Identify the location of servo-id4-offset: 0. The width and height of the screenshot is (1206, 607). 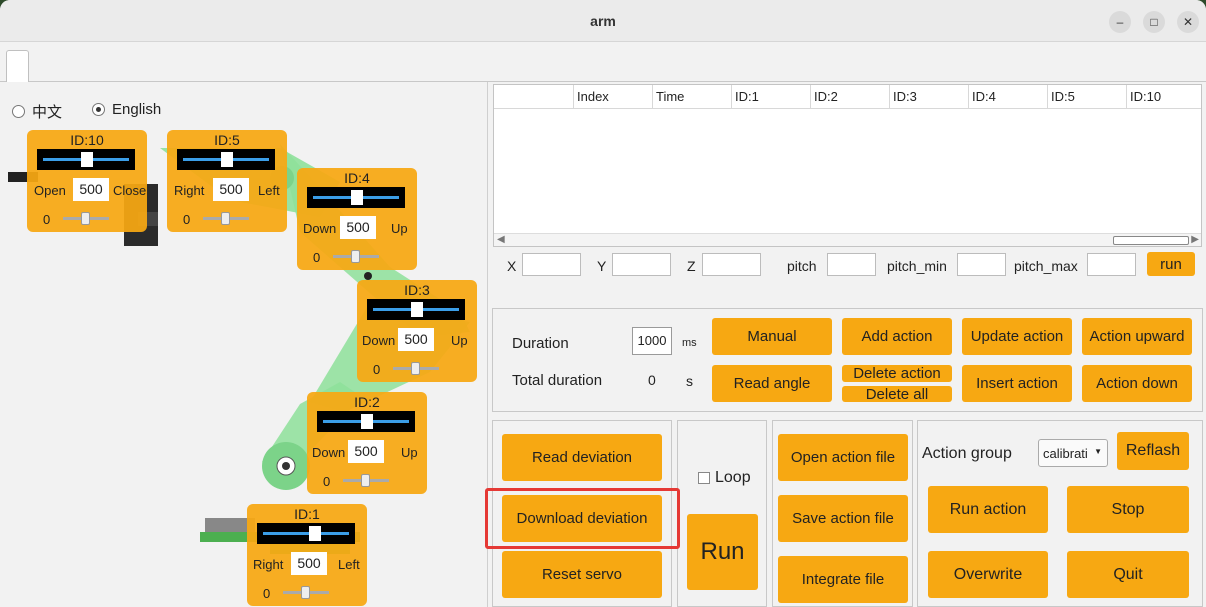
(317, 257).